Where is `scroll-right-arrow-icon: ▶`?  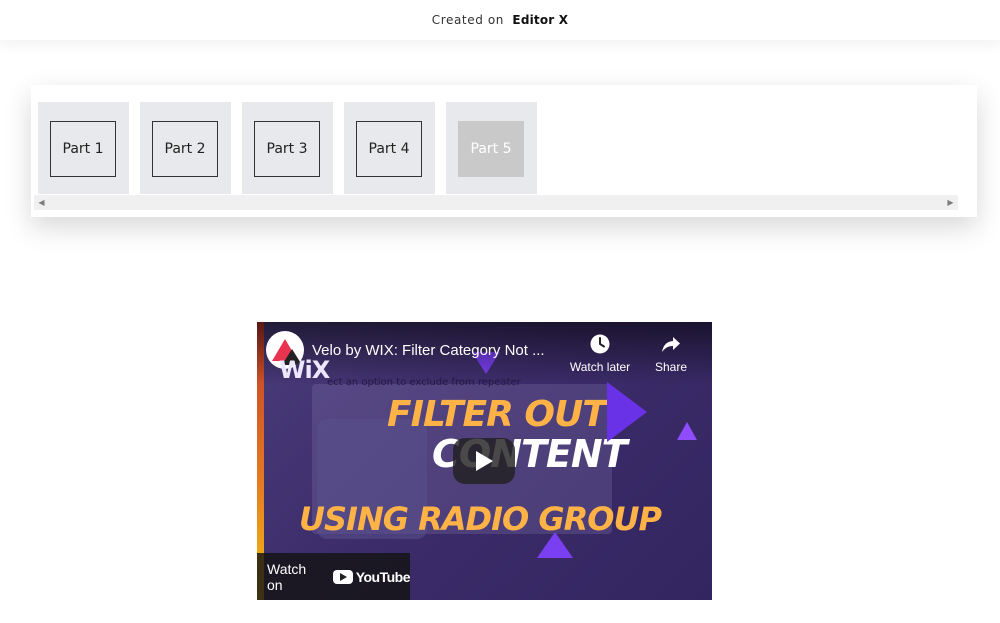 scroll-right-arrow-icon: ▶ is located at coordinates (950, 202).